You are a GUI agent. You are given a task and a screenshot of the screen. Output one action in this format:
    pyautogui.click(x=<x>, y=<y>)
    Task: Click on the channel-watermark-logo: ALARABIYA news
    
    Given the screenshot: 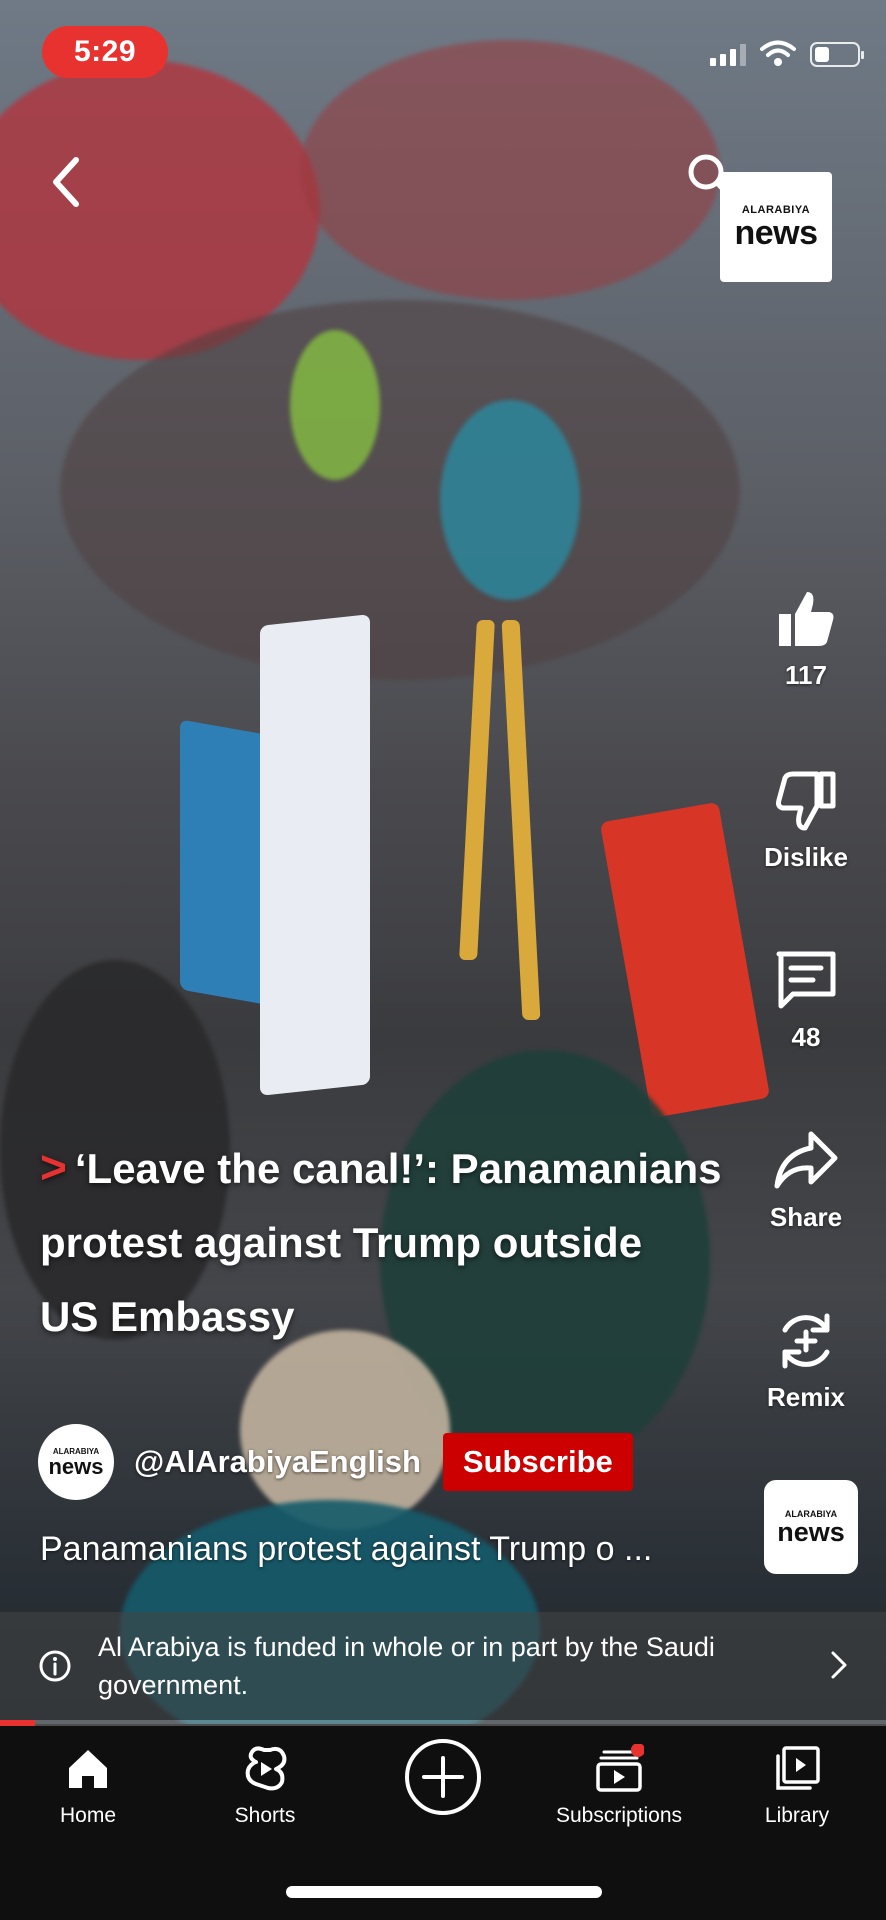 What is the action you would take?
    pyautogui.click(x=776, y=227)
    